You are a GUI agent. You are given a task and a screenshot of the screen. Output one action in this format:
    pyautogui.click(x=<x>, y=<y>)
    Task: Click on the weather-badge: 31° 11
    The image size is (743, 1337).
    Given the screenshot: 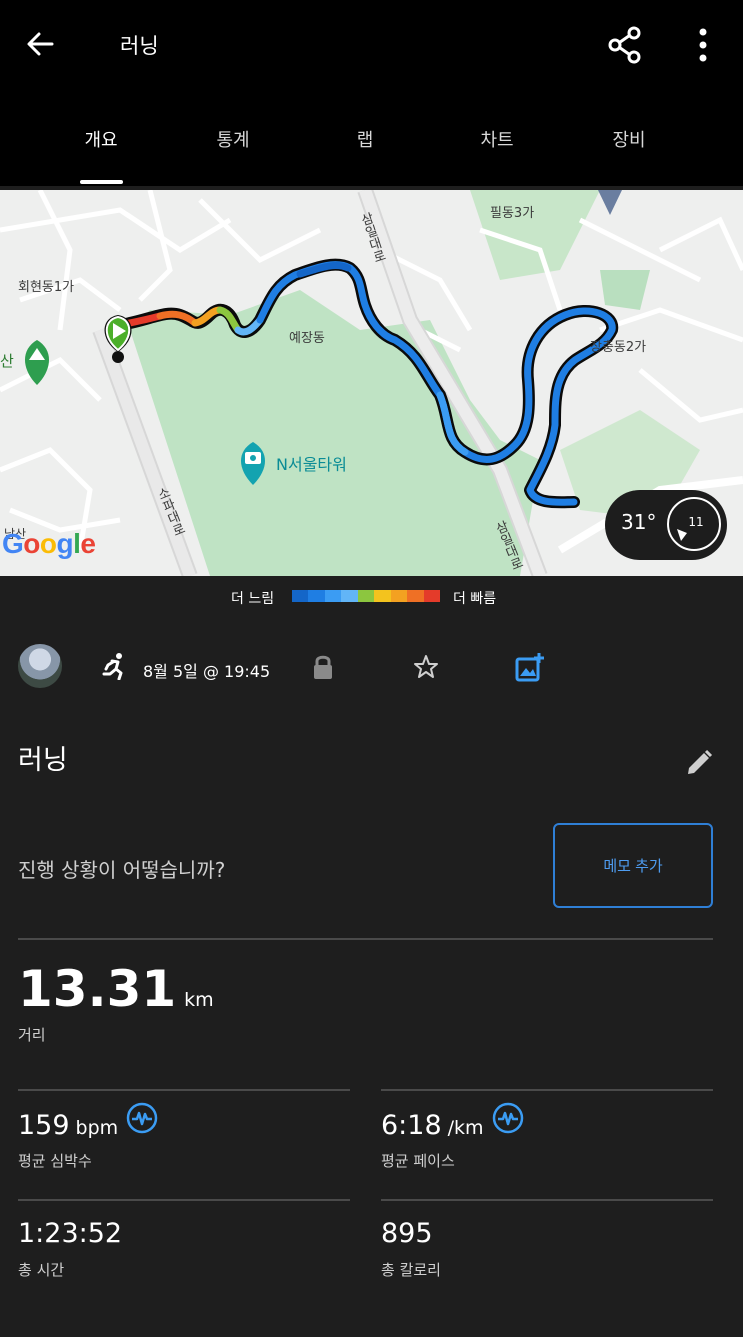 What is the action you would take?
    pyautogui.click(x=666, y=525)
    